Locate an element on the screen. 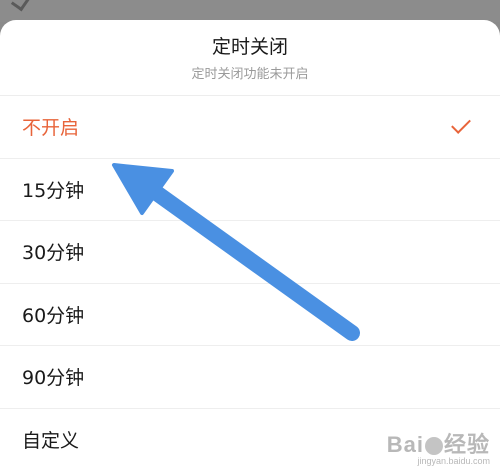 This screenshot has width=500, height=472. option-label: 自定义 is located at coordinates (51, 441).